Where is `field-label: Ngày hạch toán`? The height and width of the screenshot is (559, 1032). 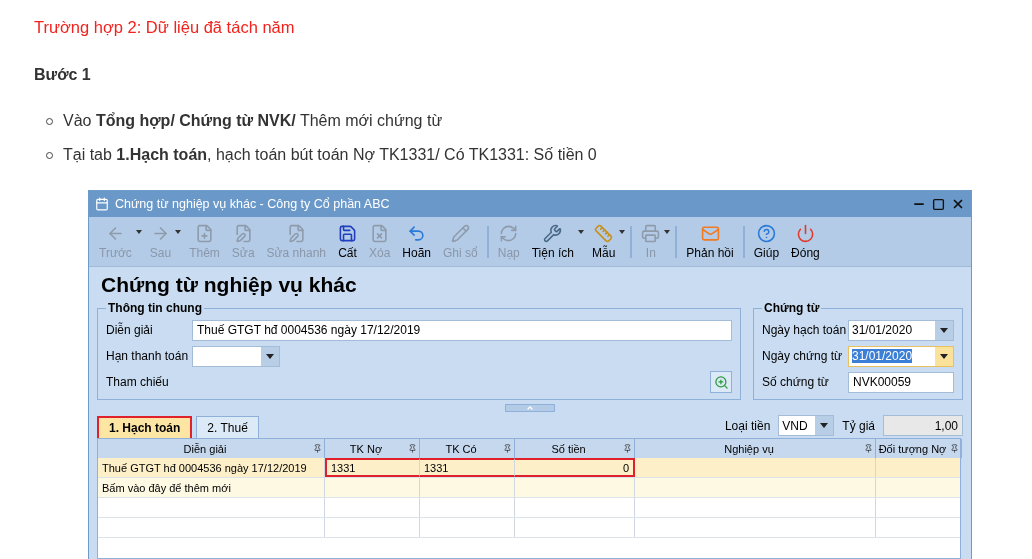 field-label: Ngày hạch toán is located at coordinates (805, 330).